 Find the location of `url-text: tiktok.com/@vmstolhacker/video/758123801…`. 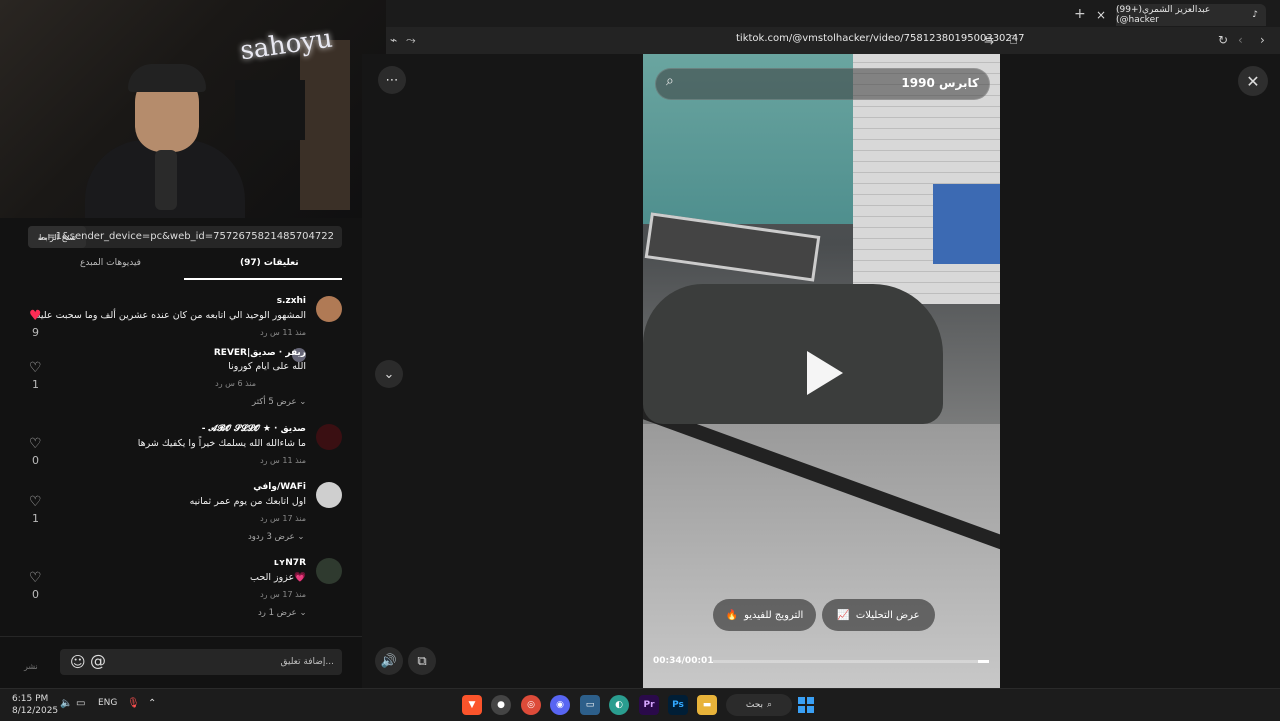

url-text: tiktok.com/@vmstolhacker/video/758123801… is located at coordinates (880, 38).